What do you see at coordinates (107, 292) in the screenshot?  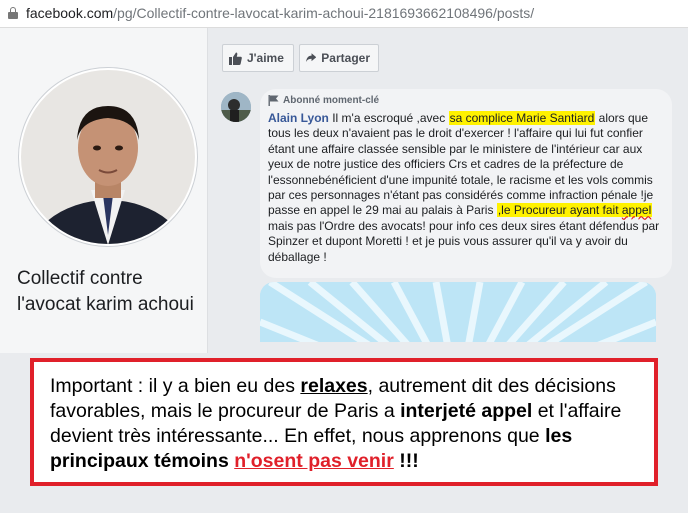 I see `page-name: Collectif contre l'avocat karim achoui` at bounding box center [107, 292].